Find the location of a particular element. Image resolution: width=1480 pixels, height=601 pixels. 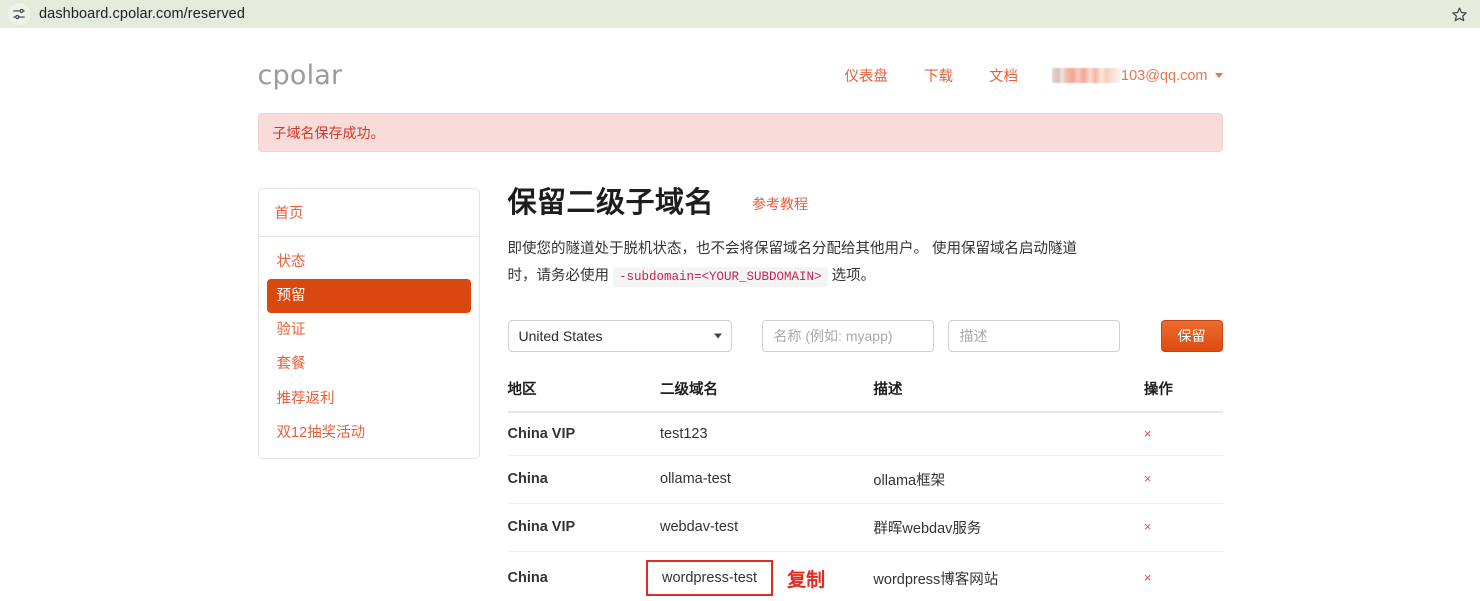

cell-description: ollama框架 is located at coordinates (1008, 479).